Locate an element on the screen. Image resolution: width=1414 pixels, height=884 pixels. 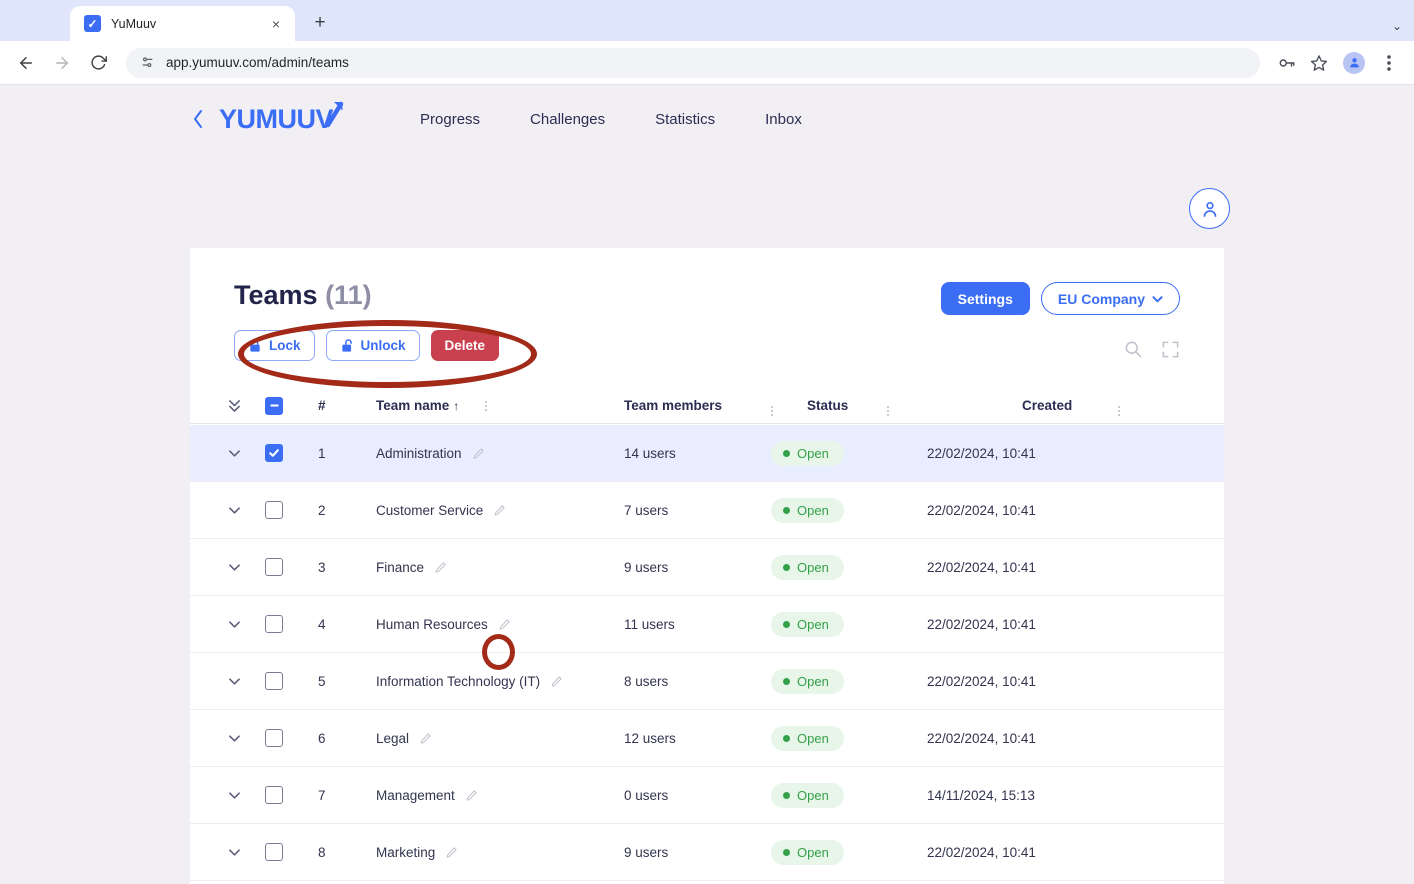
delete-button: Delete is located at coordinates (465, 345).